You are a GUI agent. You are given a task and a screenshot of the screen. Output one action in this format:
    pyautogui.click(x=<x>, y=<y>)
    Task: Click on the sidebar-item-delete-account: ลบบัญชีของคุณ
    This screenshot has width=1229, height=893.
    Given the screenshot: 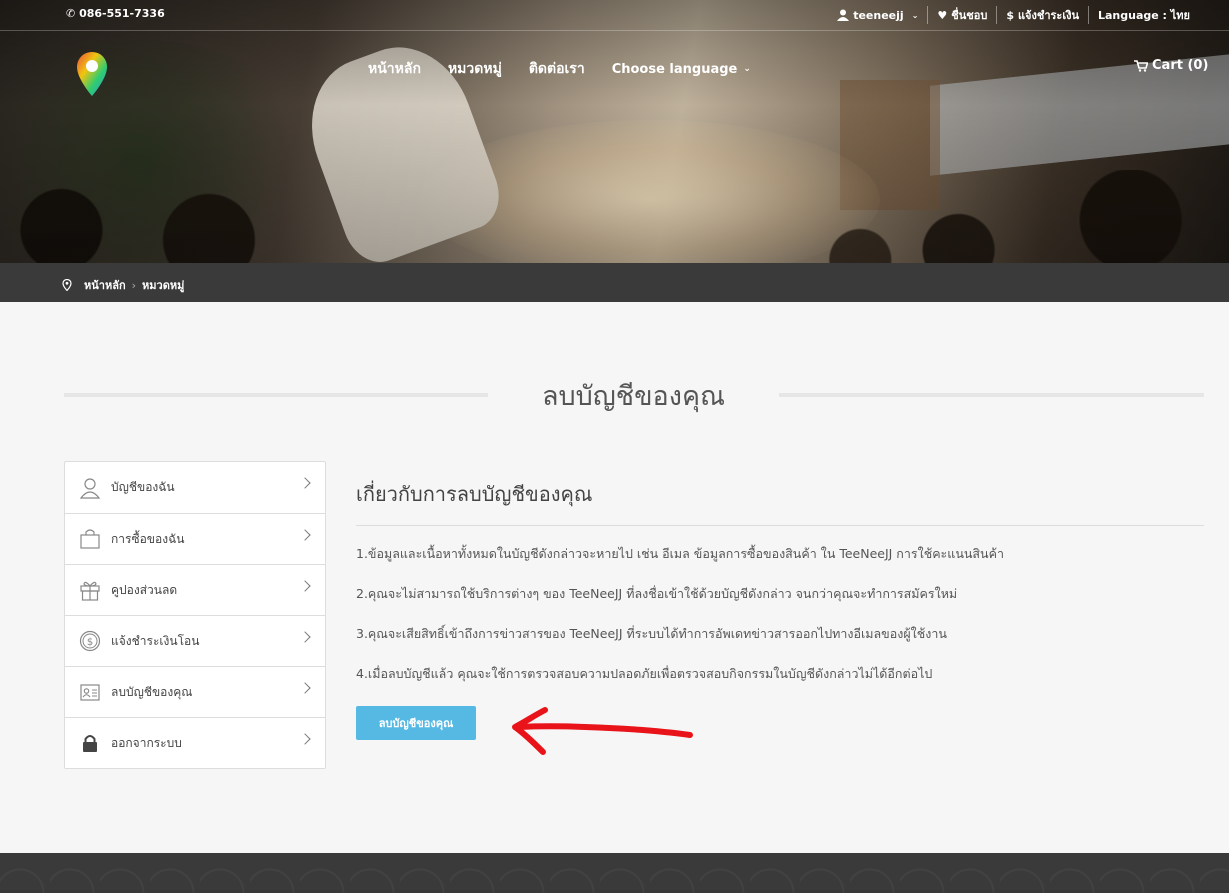 What is the action you would take?
    pyautogui.click(x=195, y=691)
    